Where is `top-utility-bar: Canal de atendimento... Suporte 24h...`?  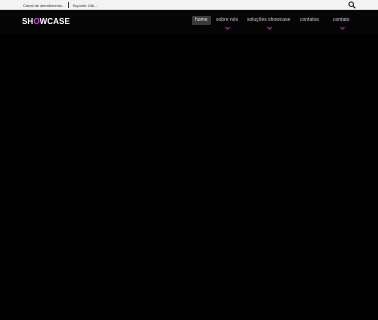
top-utility-bar: Canal de atendimento... Suporte 24h... is located at coordinates (189, 5).